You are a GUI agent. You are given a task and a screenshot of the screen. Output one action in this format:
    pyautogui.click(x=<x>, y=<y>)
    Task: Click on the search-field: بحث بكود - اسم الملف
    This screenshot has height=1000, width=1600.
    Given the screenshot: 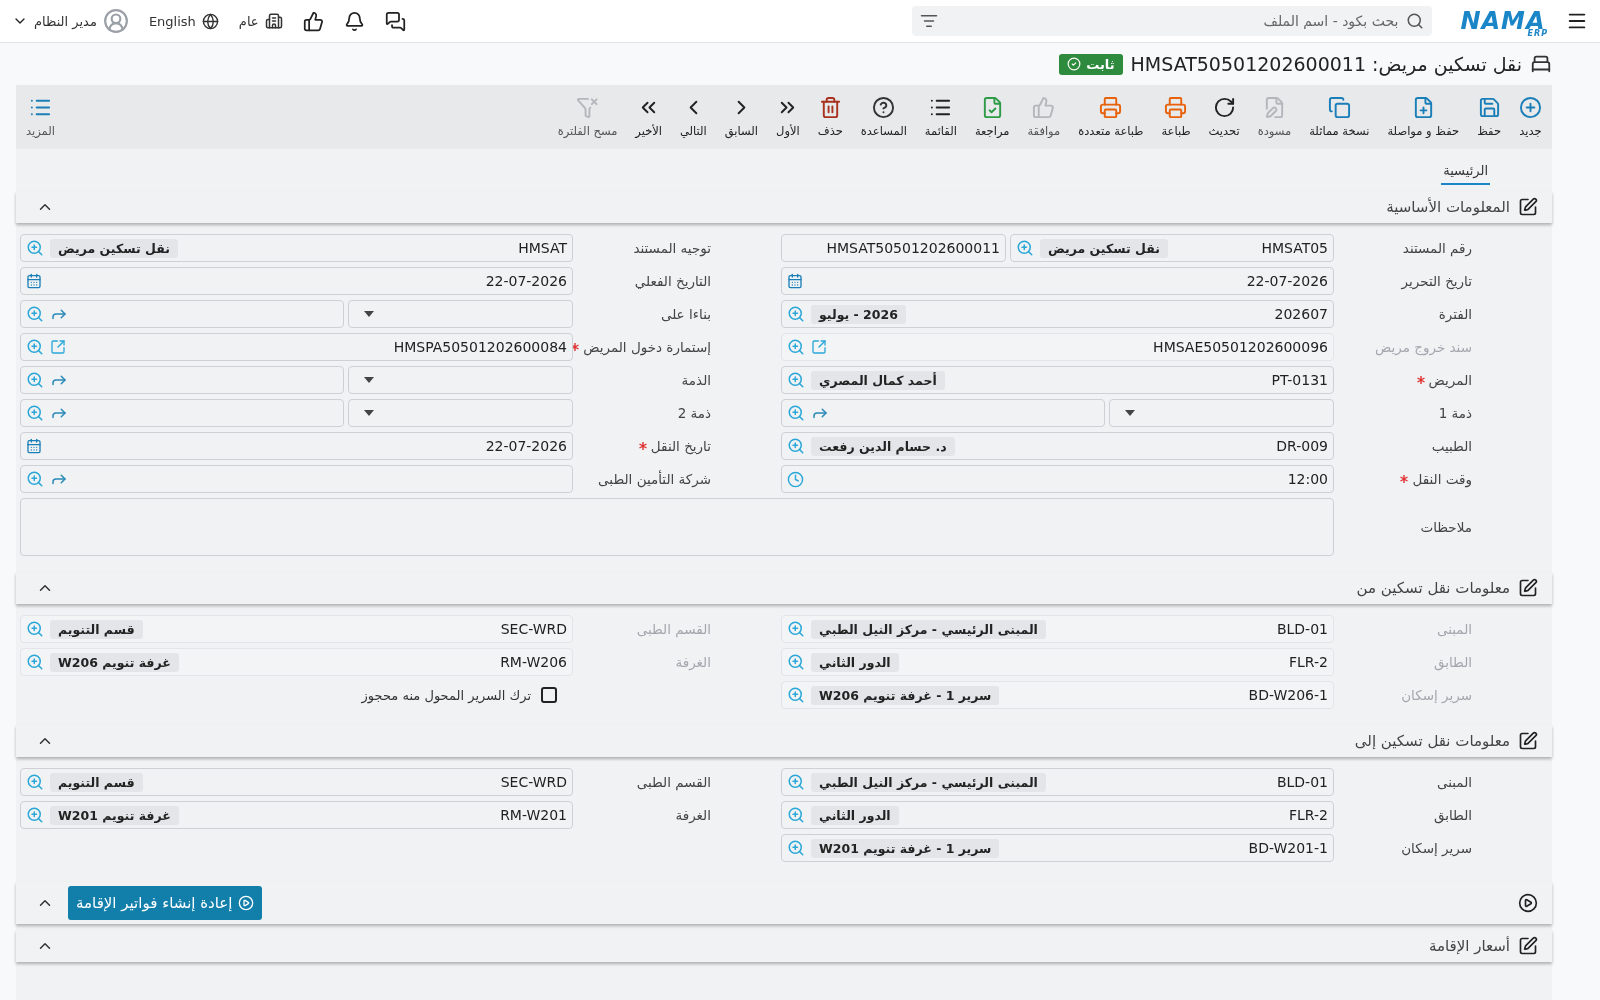 What is the action you would take?
    pyautogui.click(x=1172, y=21)
    